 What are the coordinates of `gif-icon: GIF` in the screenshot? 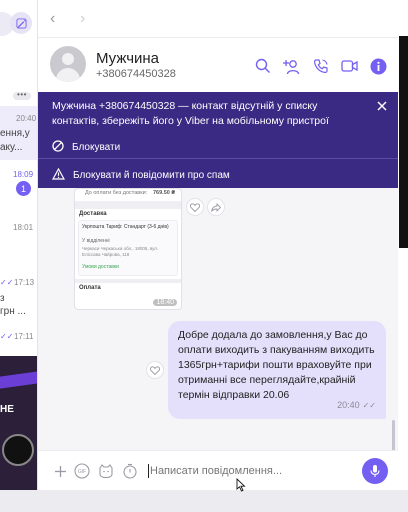 It's located at (82, 471).